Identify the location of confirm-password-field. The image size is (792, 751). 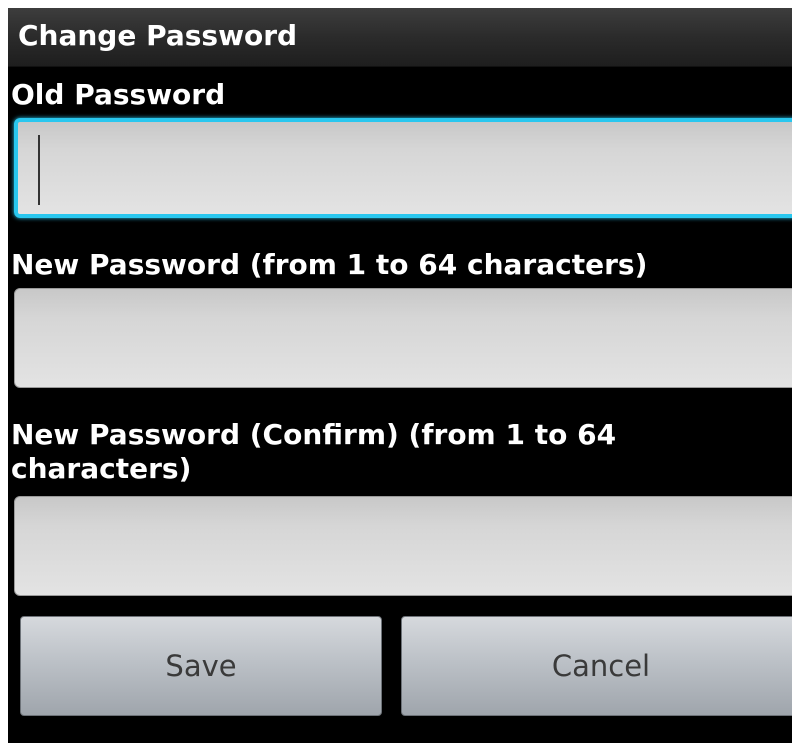
(403, 546).